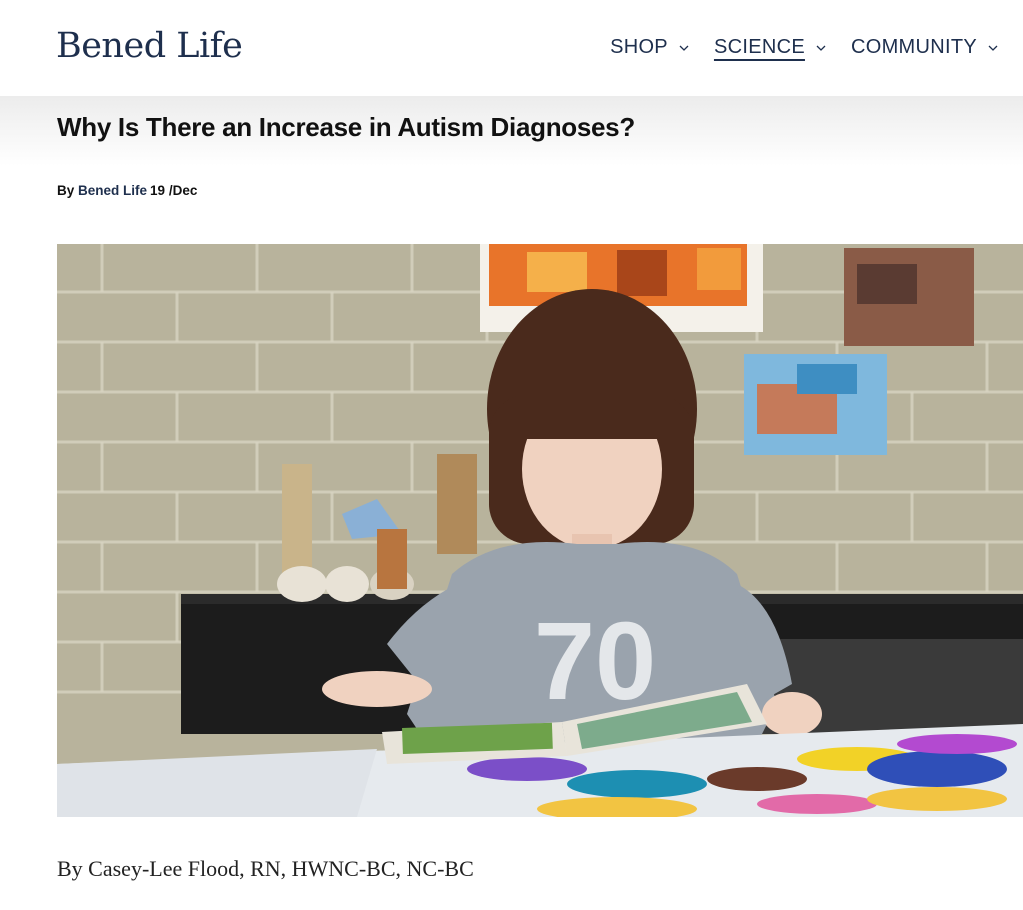  What do you see at coordinates (511, 48) in the screenshot?
I see `site-header: Bened Life SHOP SCIENCE COMMUNITY` at bounding box center [511, 48].